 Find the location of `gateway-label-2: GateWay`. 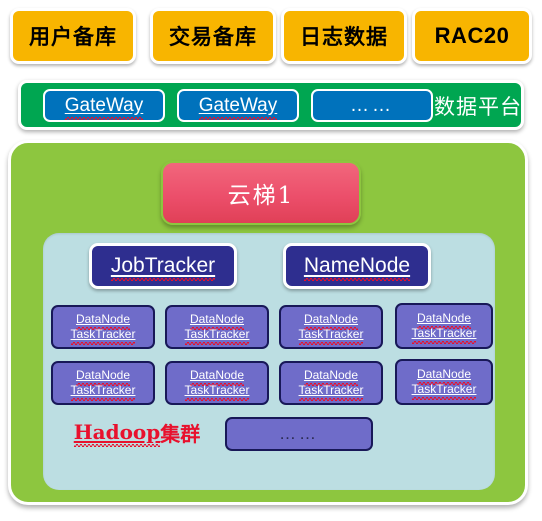

gateway-label-2: GateWay is located at coordinates (238, 107).